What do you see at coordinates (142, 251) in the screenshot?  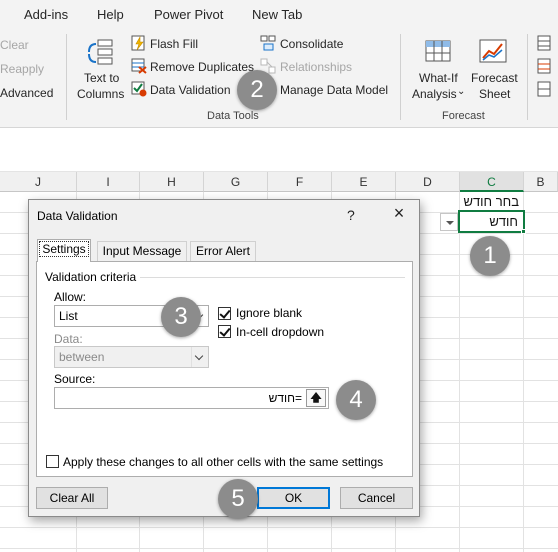 I see `tab-input-message: Input Message` at bounding box center [142, 251].